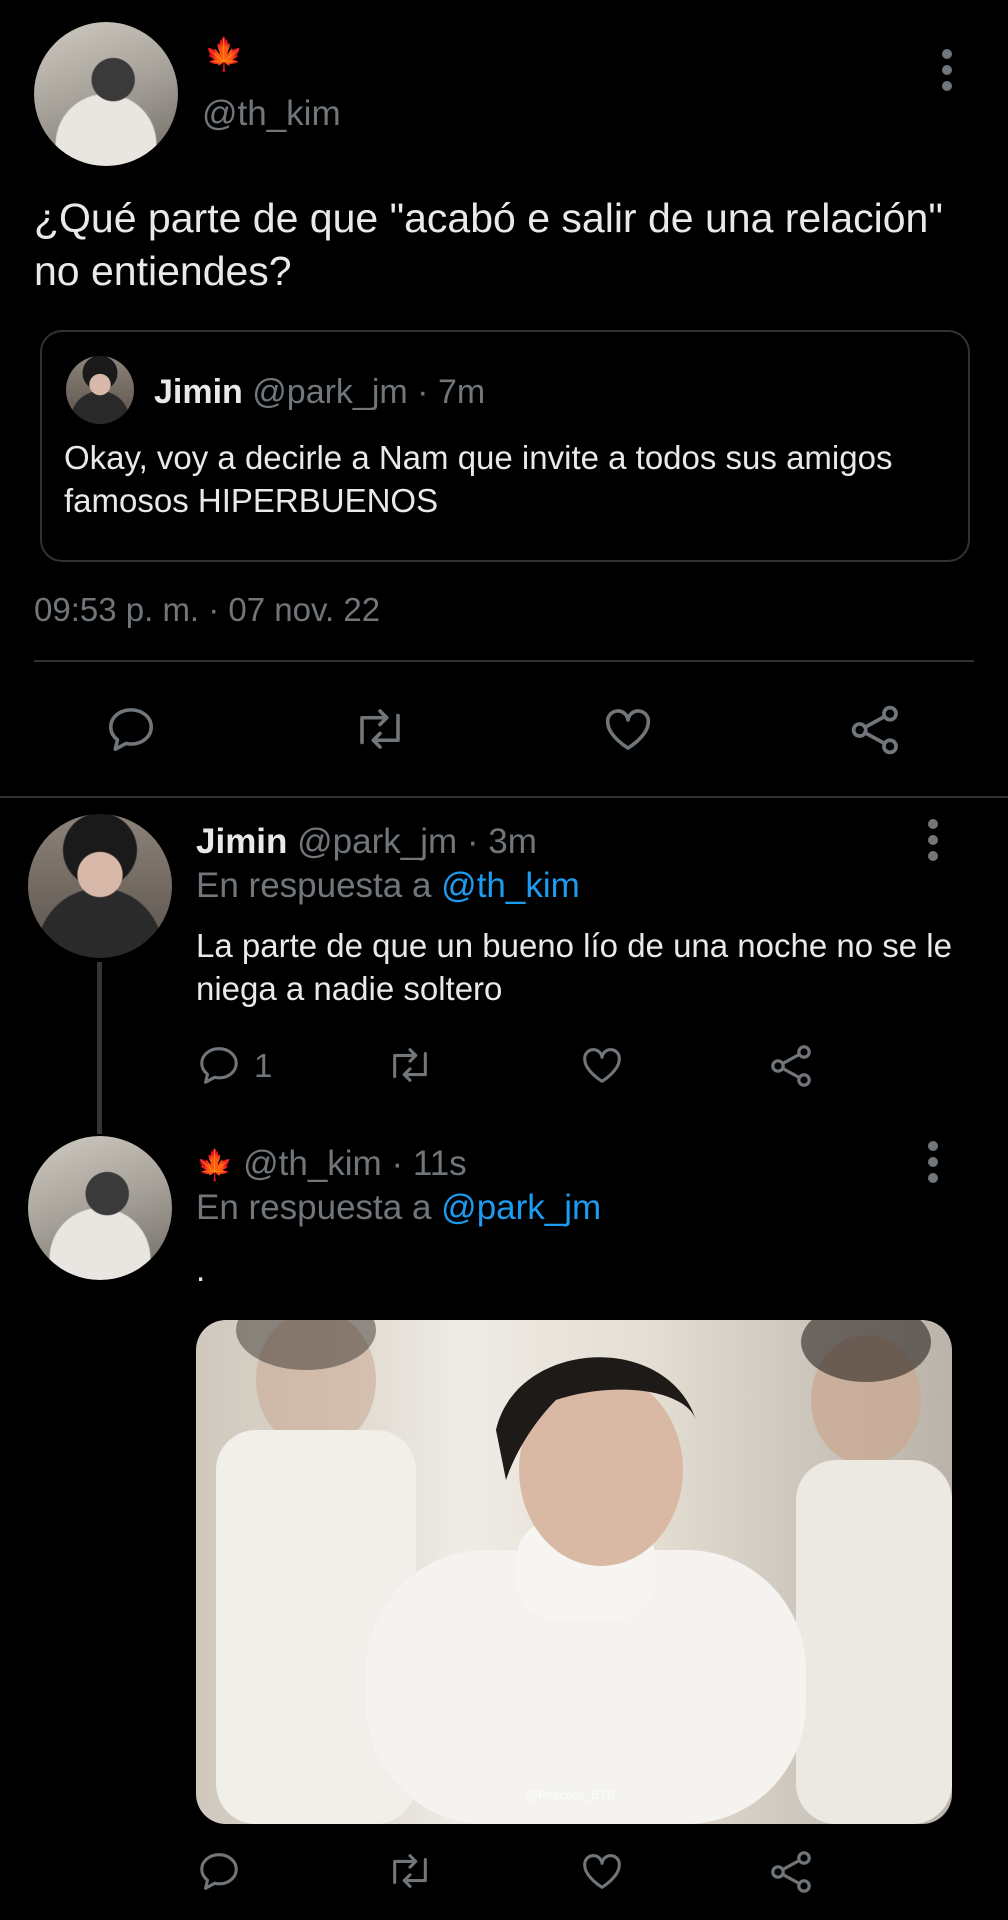 The width and height of the screenshot is (1008, 1920). What do you see at coordinates (504, 797) in the screenshot?
I see `section-divider` at bounding box center [504, 797].